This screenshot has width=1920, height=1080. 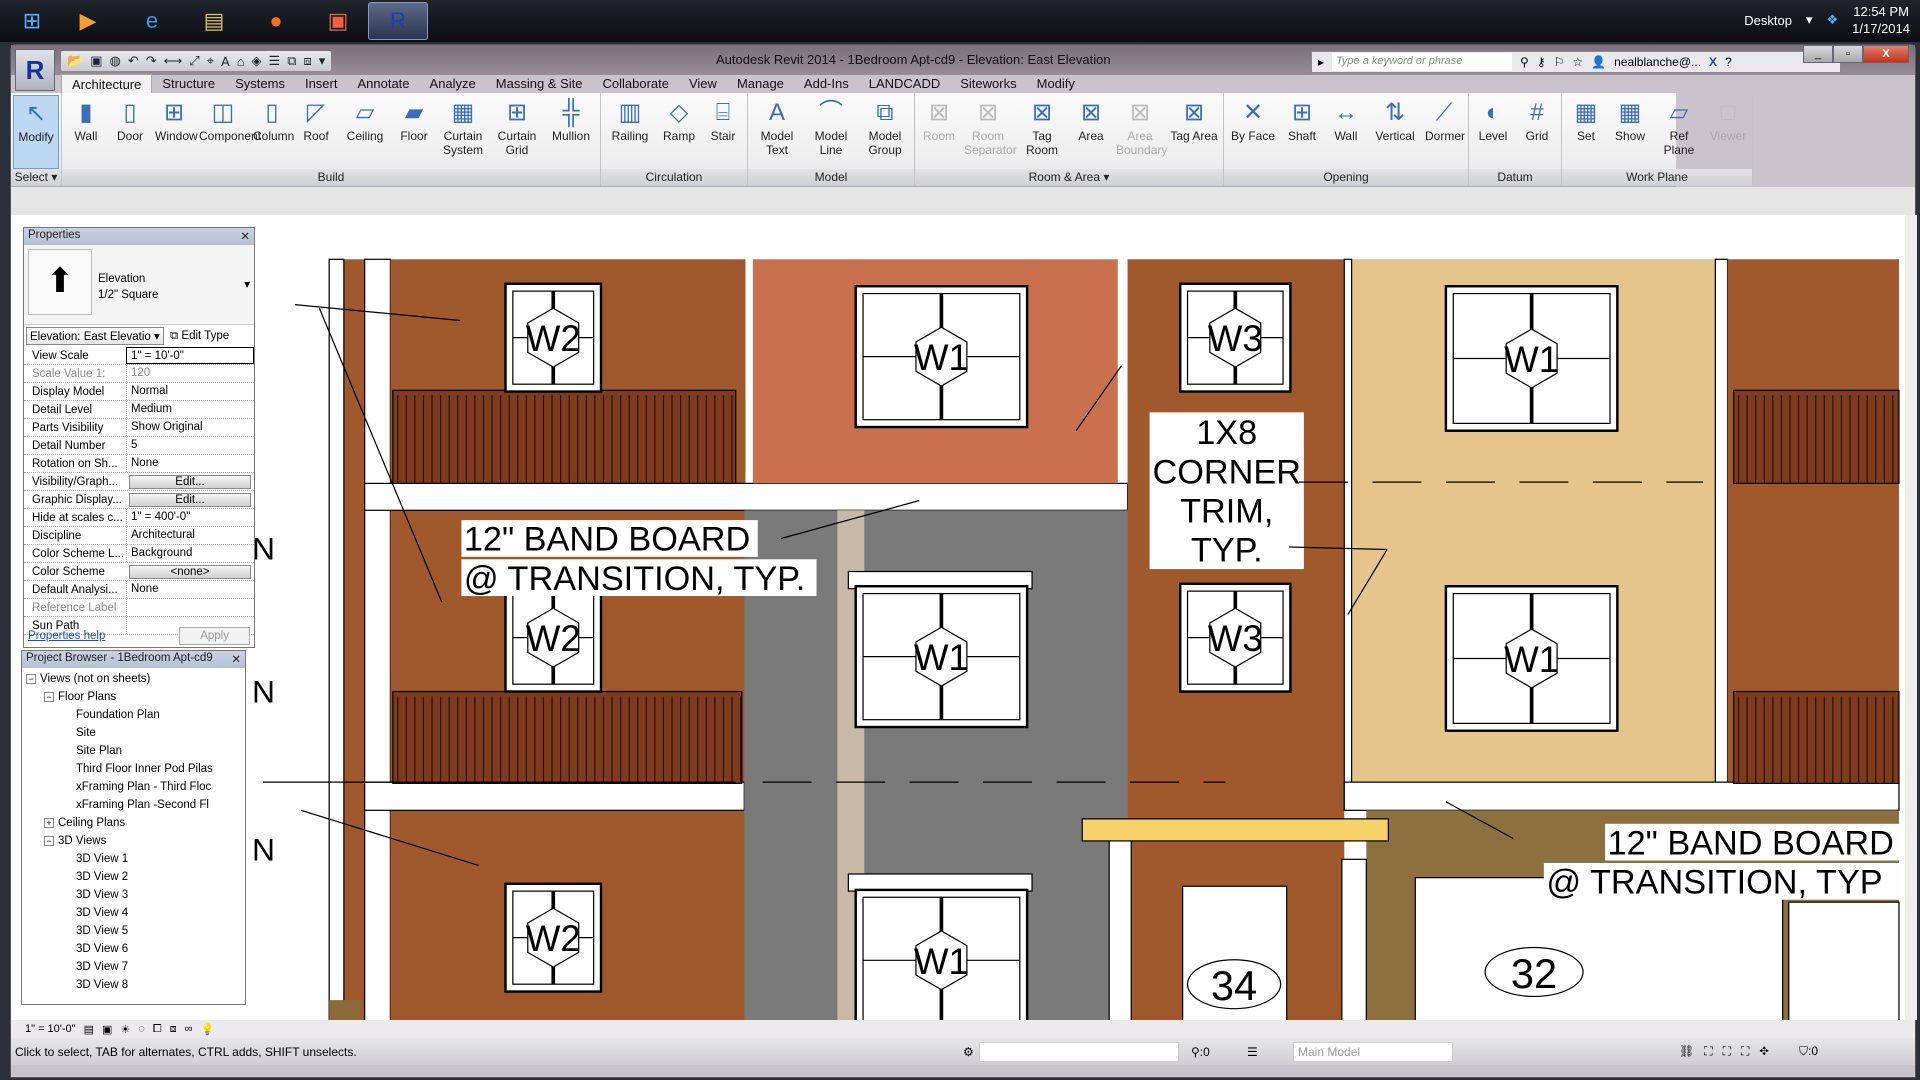 I want to click on grid-tool: # Grid, so click(x=1537, y=132).